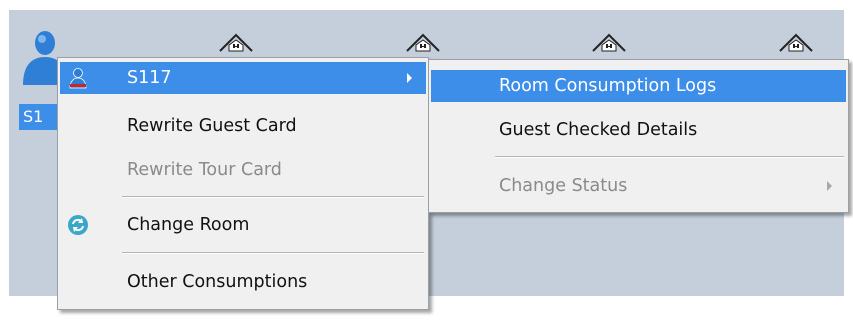  What do you see at coordinates (188, 225) in the screenshot?
I see `menu-item-label: Change Room` at bounding box center [188, 225].